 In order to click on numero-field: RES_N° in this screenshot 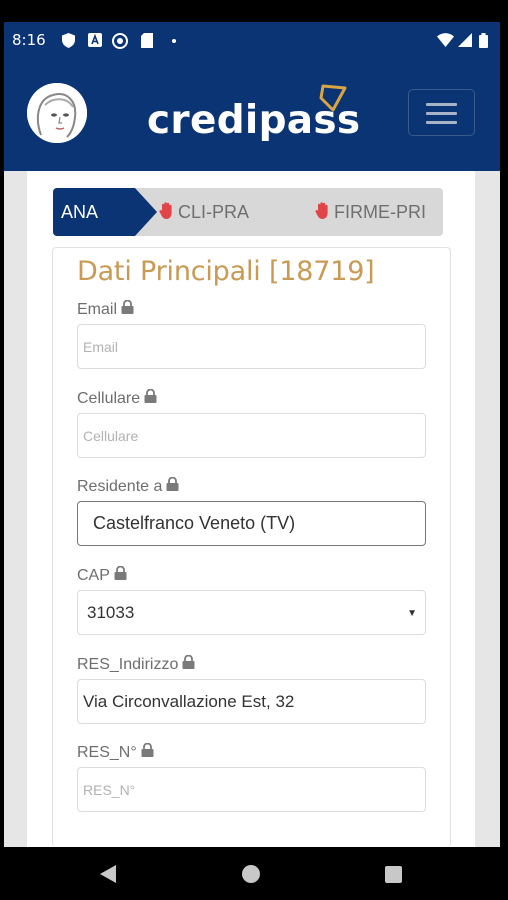, I will do `click(251, 789)`.